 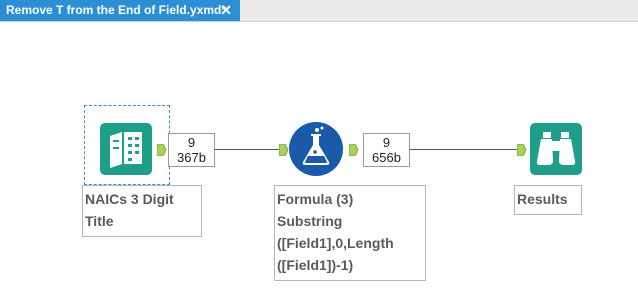 What do you see at coordinates (142, 211) in the screenshot?
I see `input-tool-label: NAICs 3 Digit Title` at bounding box center [142, 211].